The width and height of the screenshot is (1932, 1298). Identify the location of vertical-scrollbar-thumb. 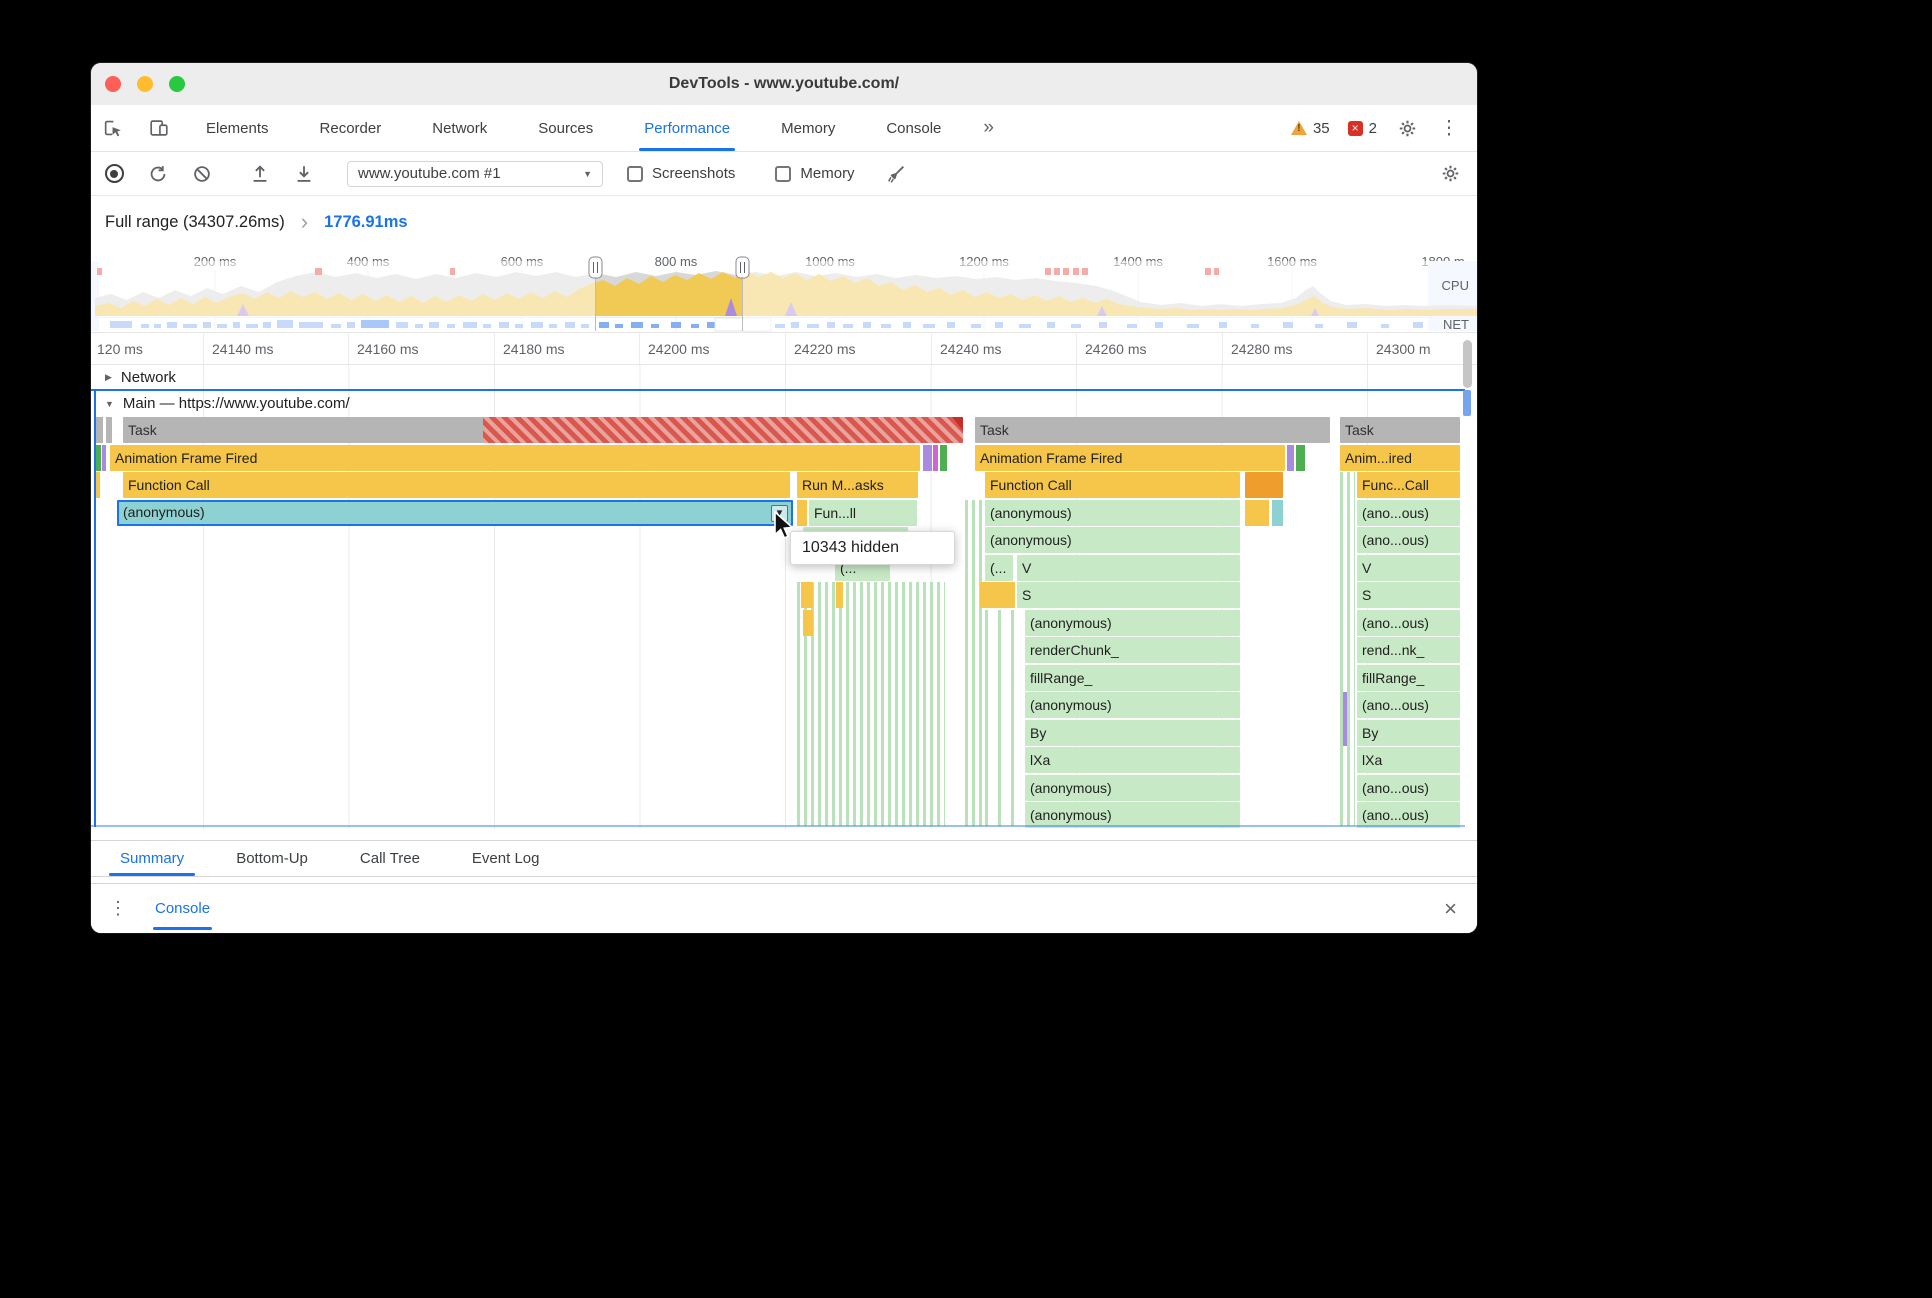
(1467, 364).